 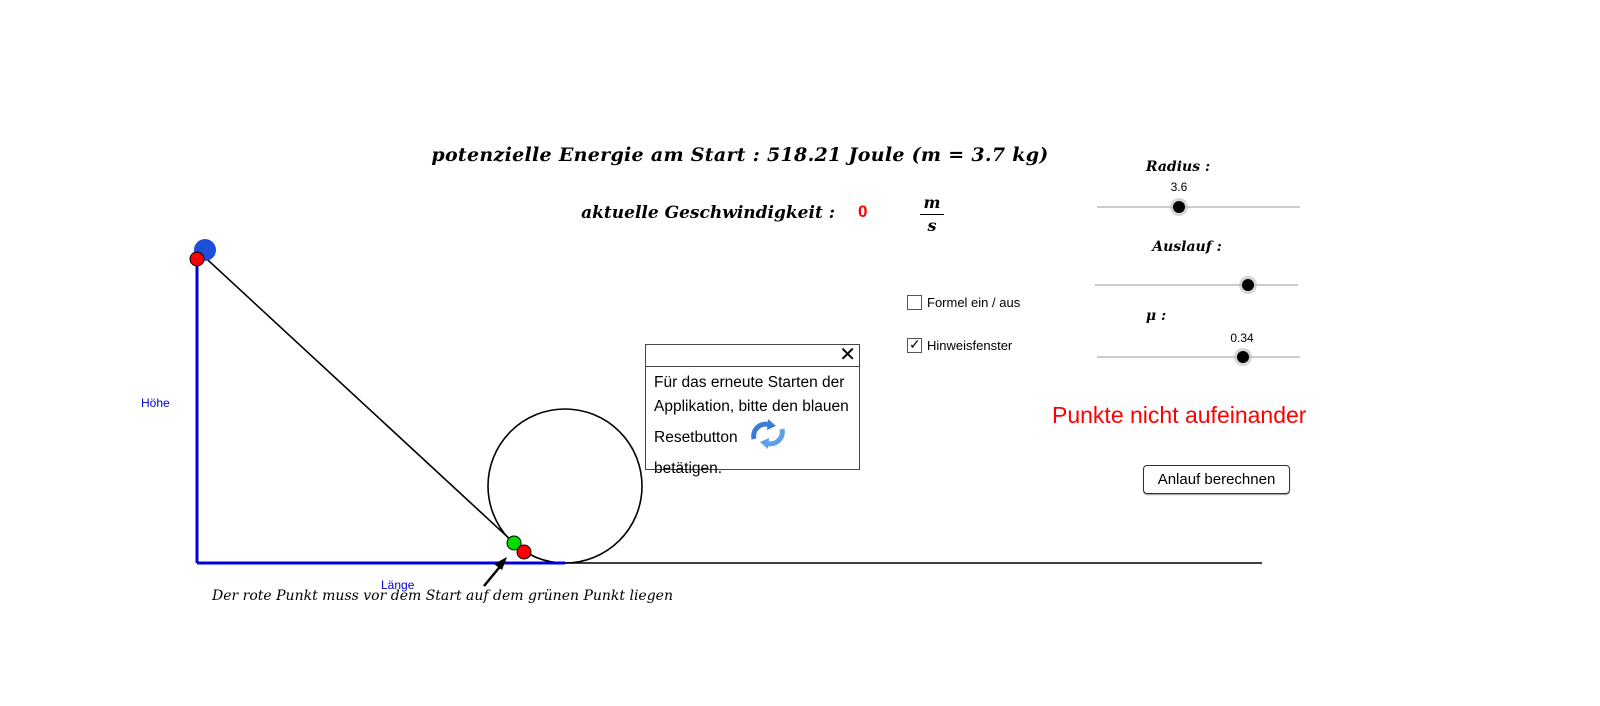 What do you see at coordinates (974, 302) in the screenshot?
I see `formula-checkbox-label: Formel ein / aus` at bounding box center [974, 302].